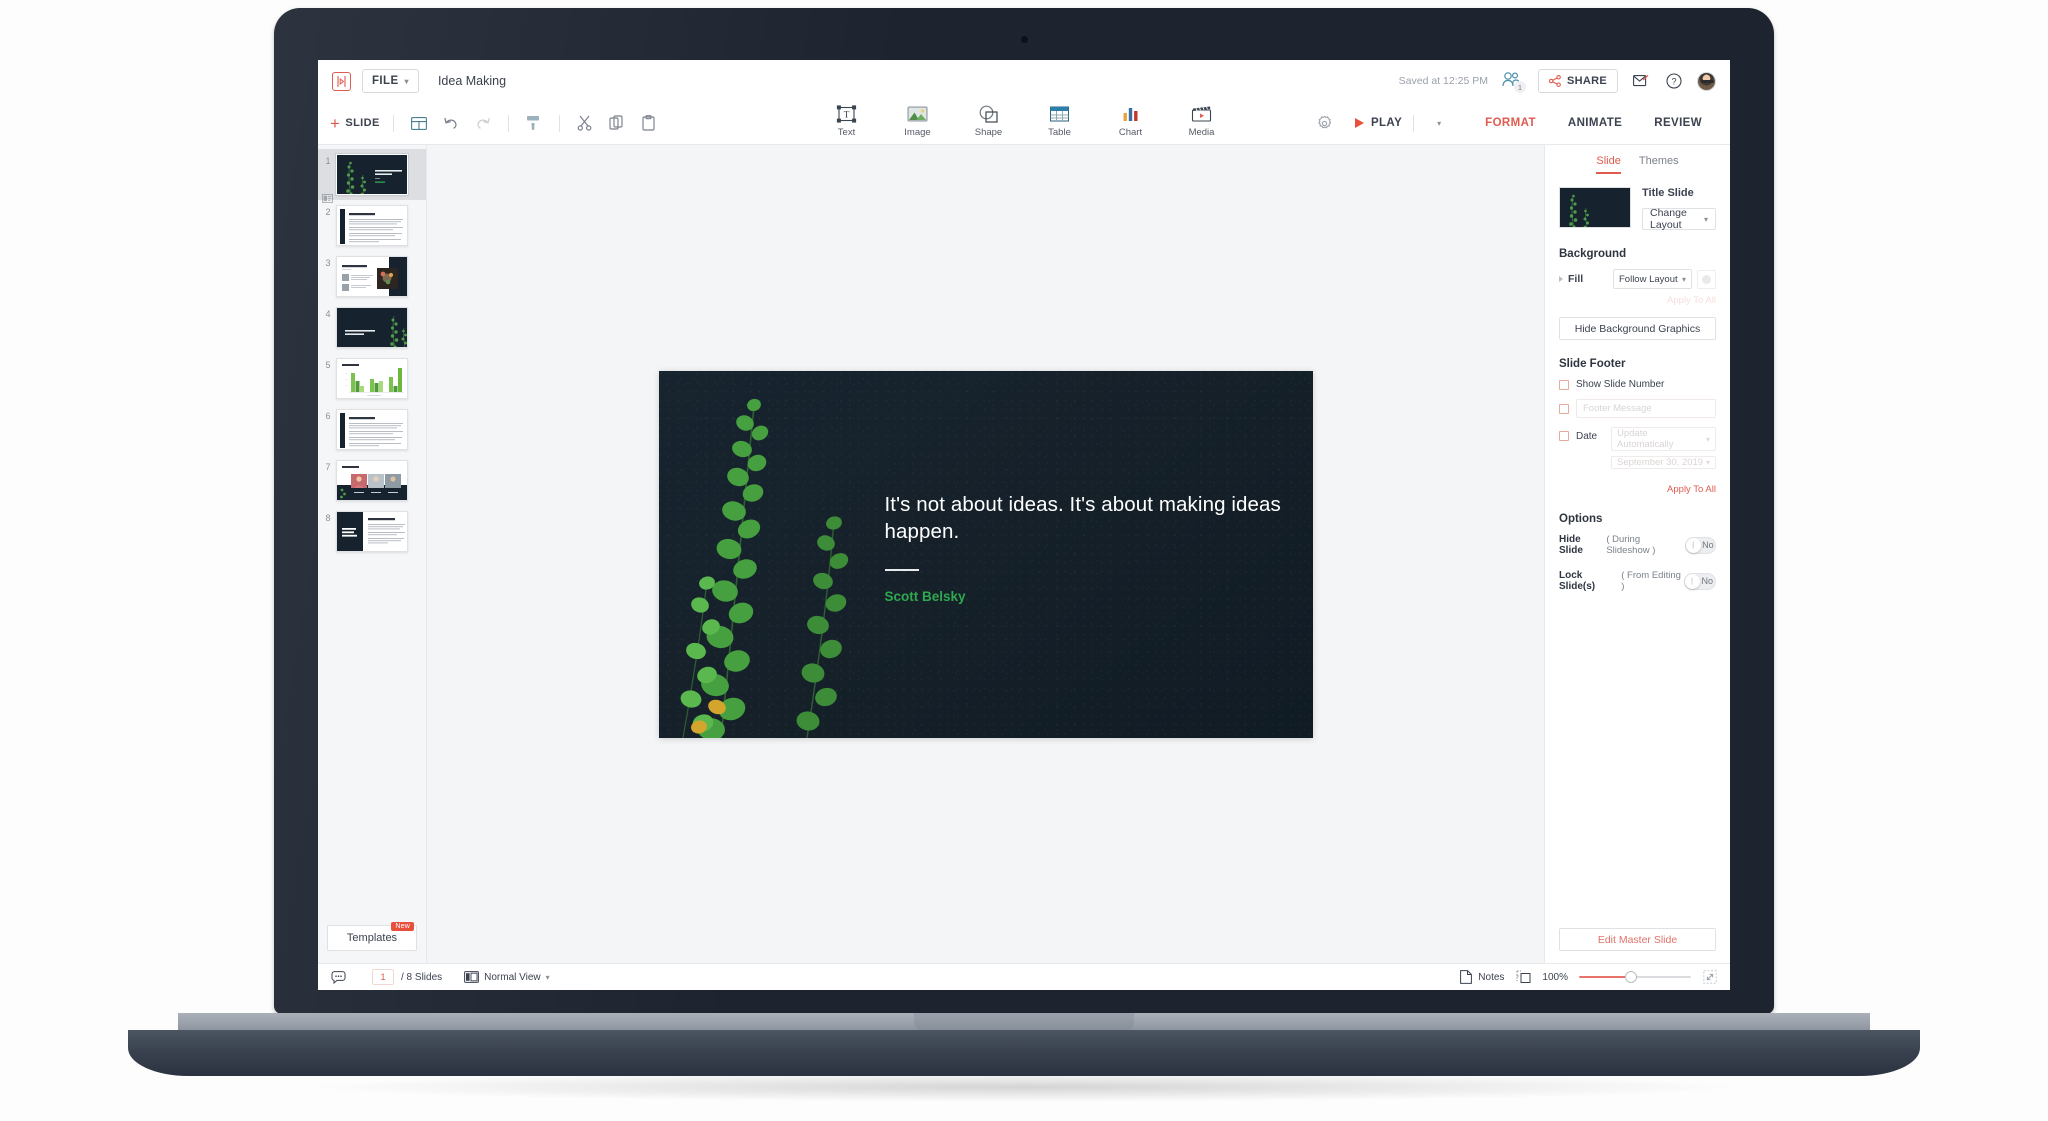 This screenshot has width=2048, height=1121. What do you see at coordinates (1663, 462) in the screenshot?
I see `date-value-select: September 30, 2019 ▾` at bounding box center [1663, 462].